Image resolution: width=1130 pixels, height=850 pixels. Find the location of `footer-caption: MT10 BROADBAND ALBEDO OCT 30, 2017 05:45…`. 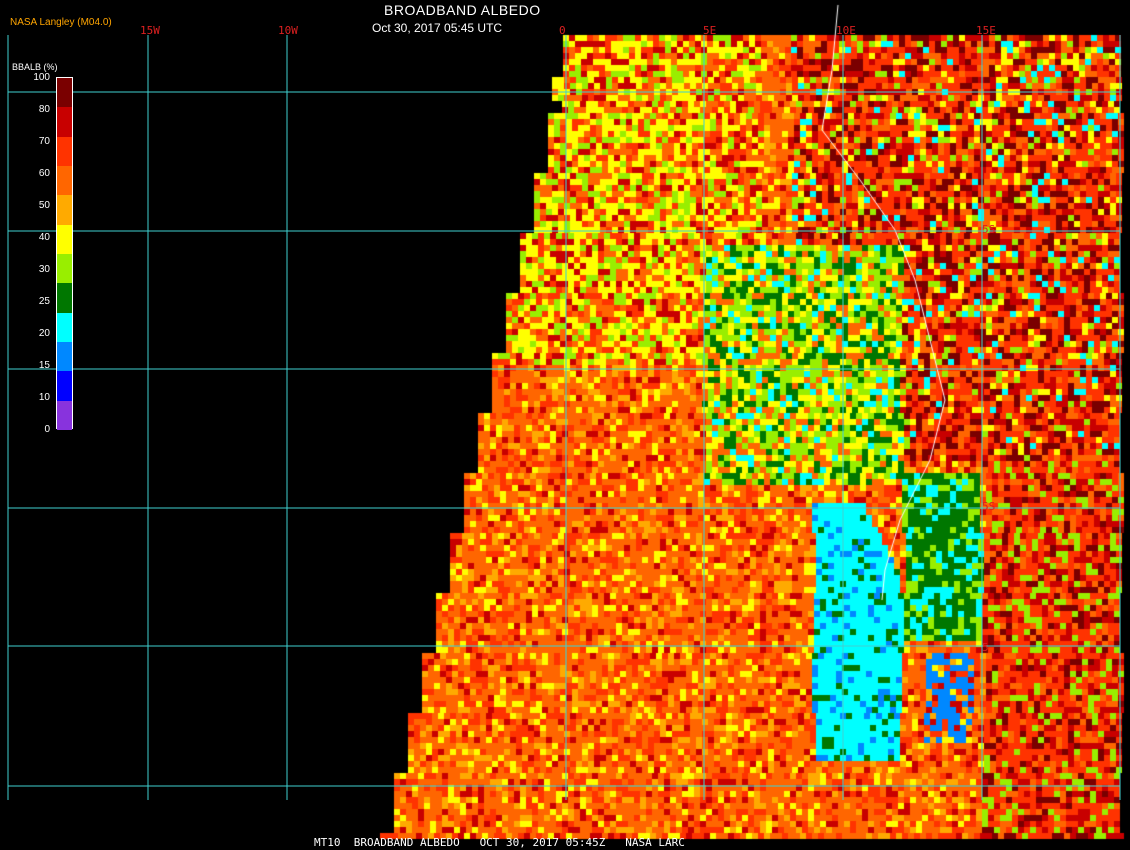

footer-caption: MT10 BROADBAND ALBEDO OCT 30, 2017 05:45… is located at coordinates (499, 842).